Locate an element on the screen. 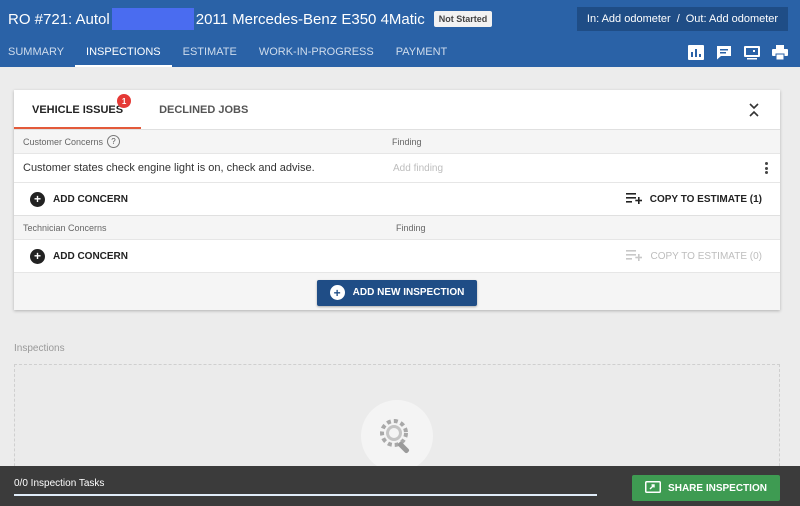  copy-to-estimate-label: COPY TO ESTIMATE (1) is located at coordinates (705, 199).